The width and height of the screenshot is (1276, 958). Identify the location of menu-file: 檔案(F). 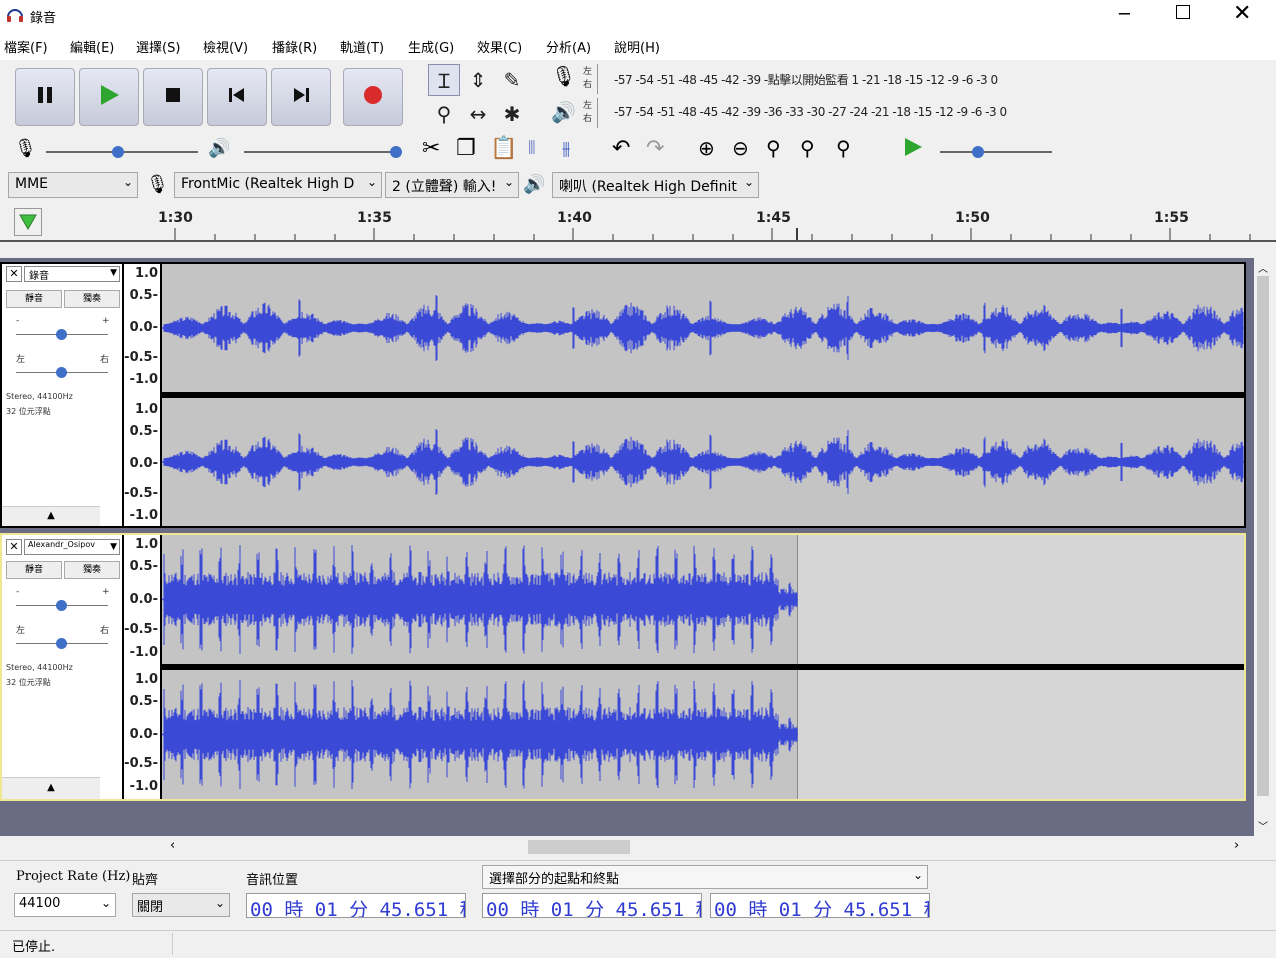
(26, 46).